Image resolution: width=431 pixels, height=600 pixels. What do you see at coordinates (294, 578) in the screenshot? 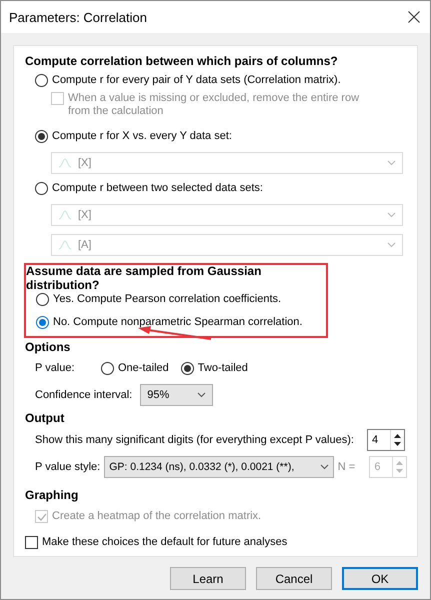
I see `dialog-button: Cancel` at bounding box center [294, 578].